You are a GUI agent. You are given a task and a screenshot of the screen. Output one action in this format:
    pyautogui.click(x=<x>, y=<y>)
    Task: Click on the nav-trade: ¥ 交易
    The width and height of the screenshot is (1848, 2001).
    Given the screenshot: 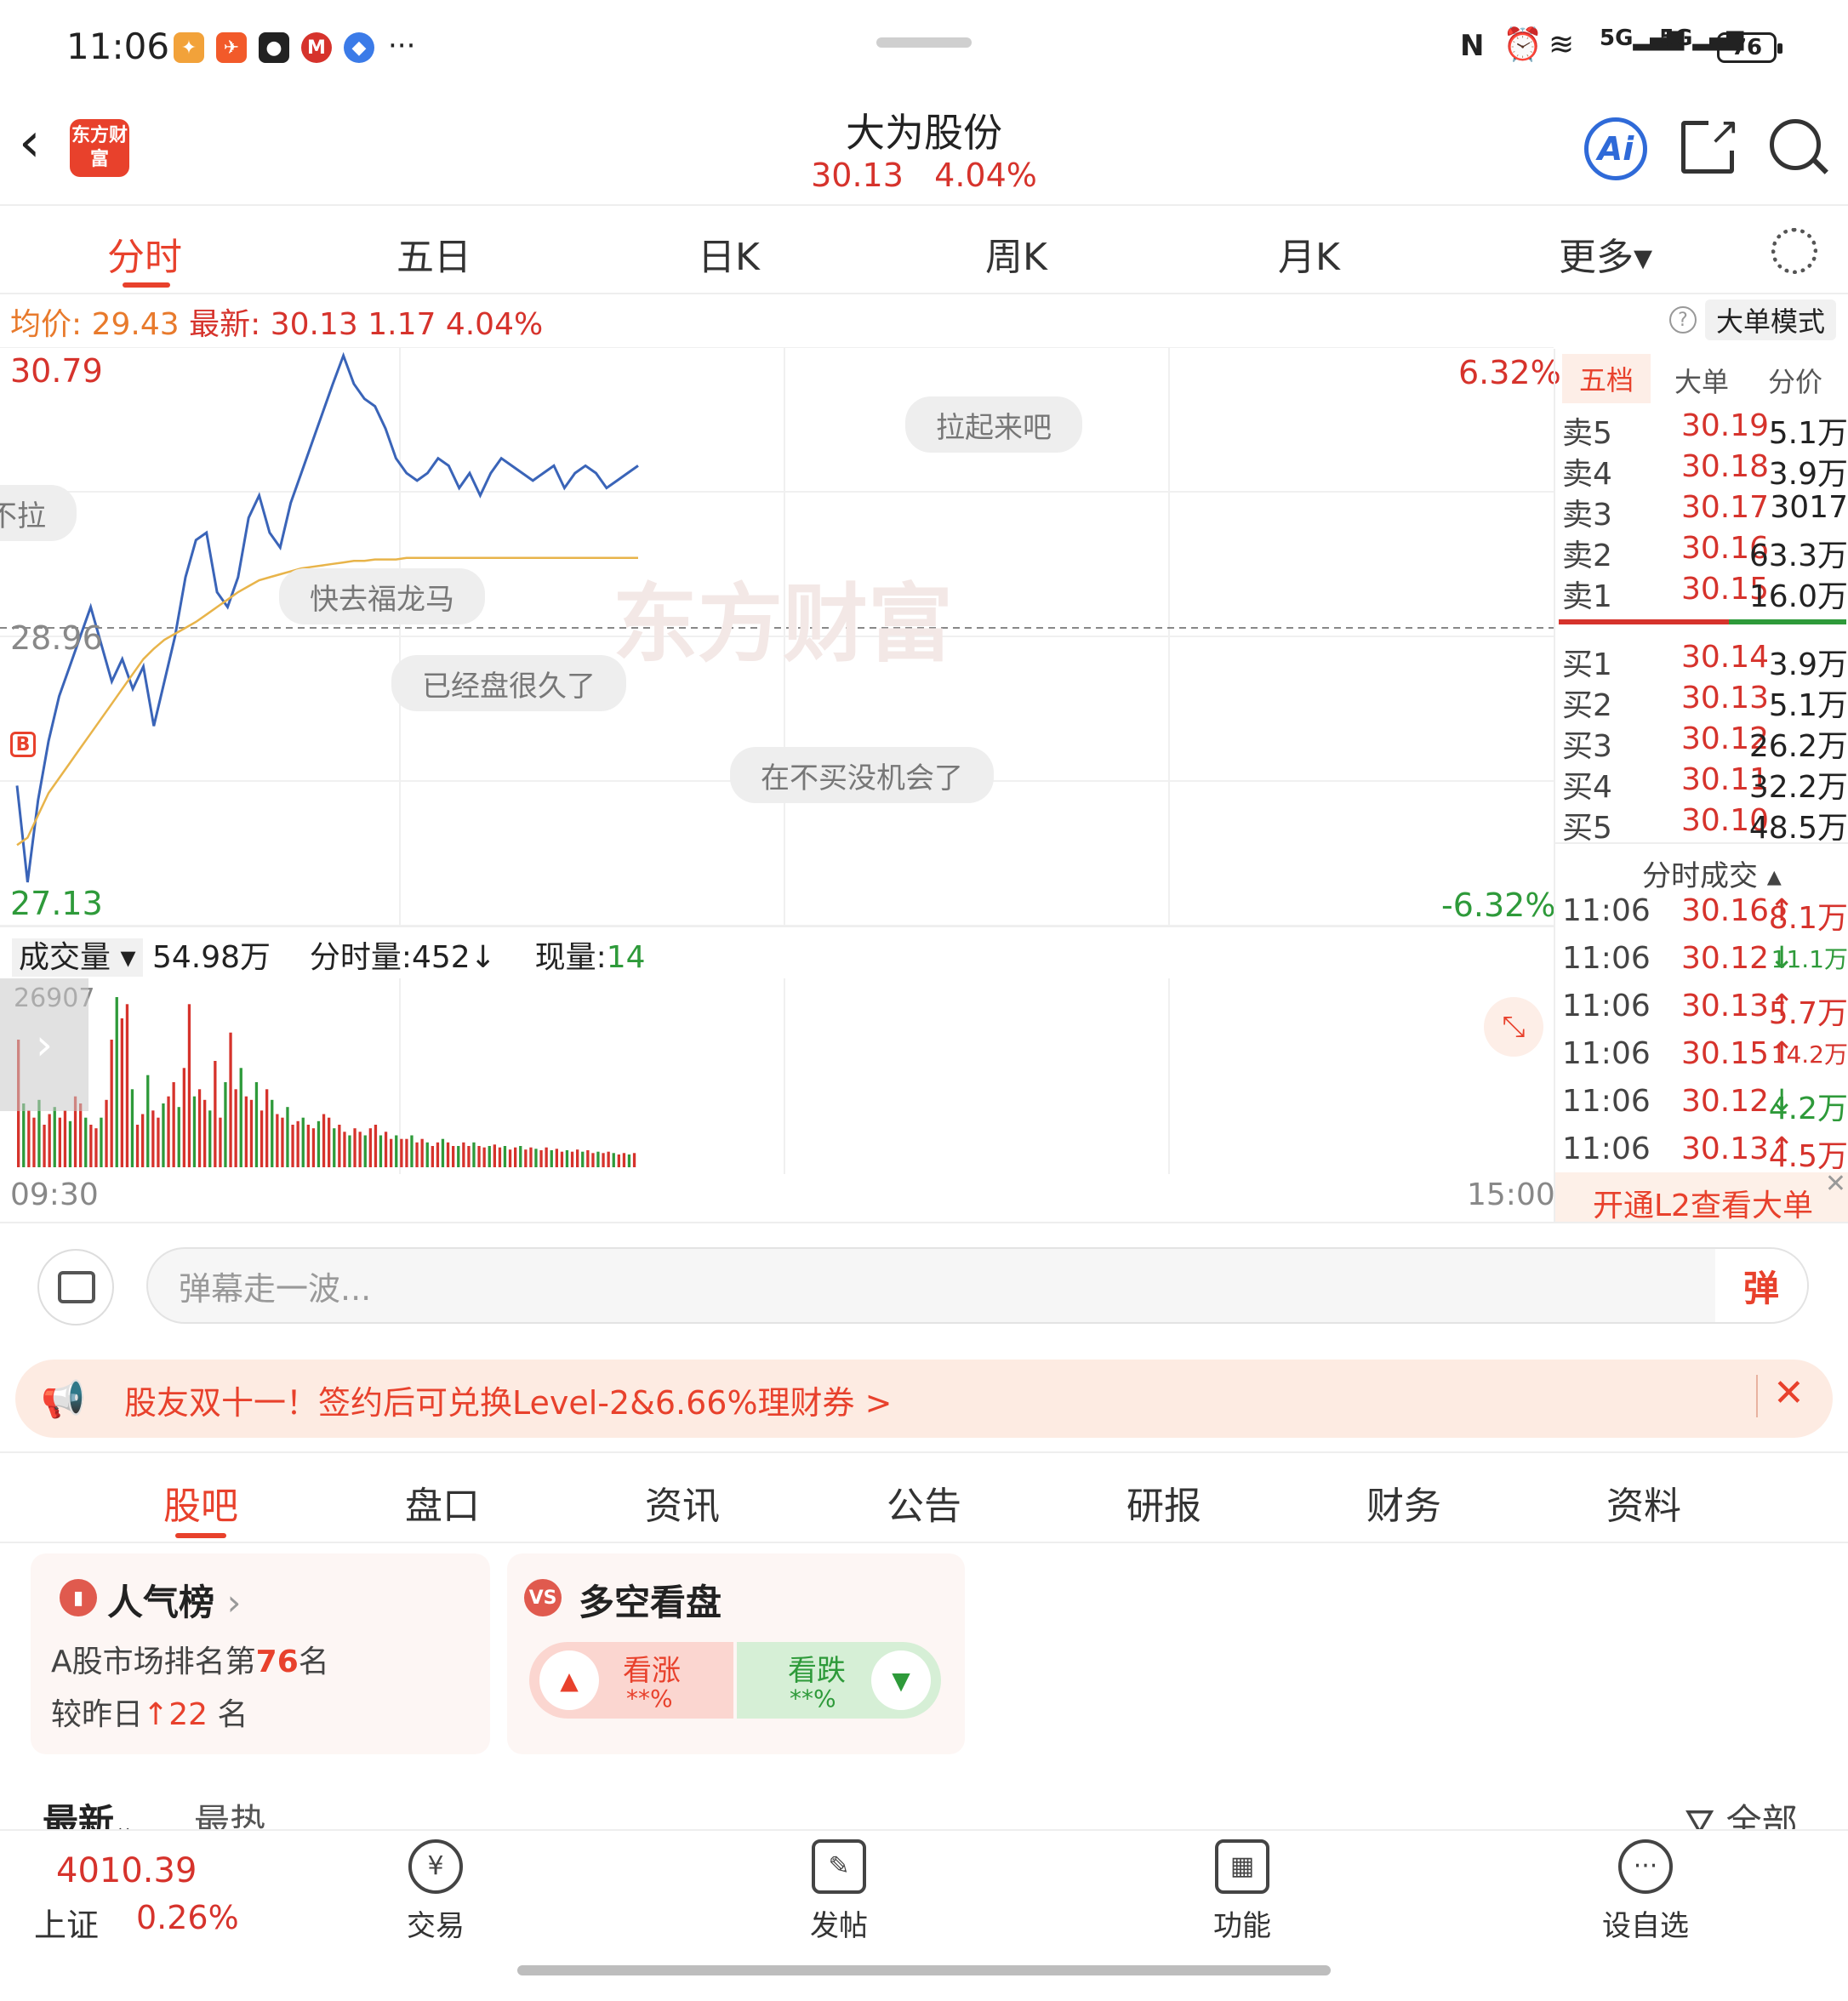 What is the action you would take?
    pyautogui.click(x=436, y=1891)
    